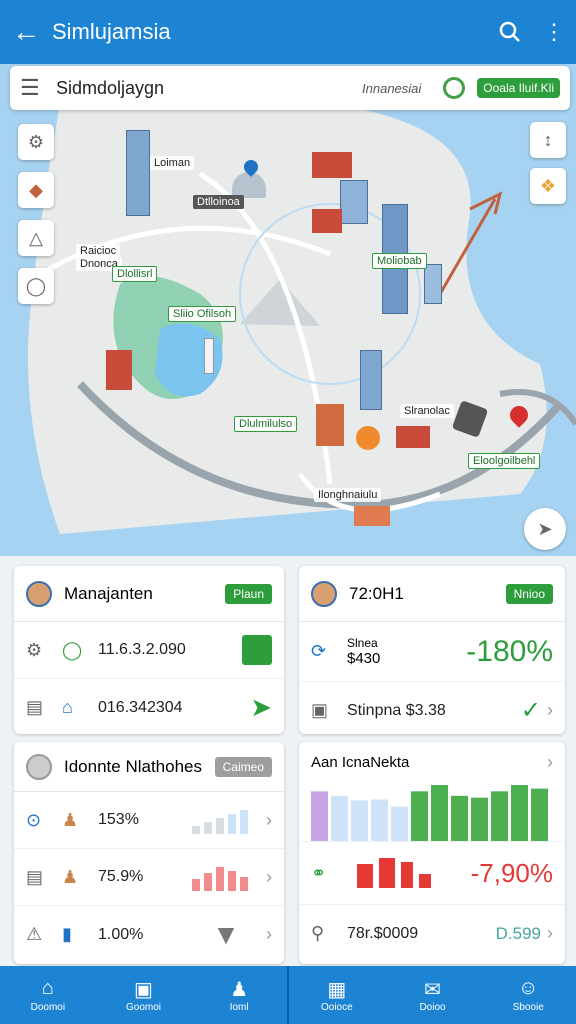 Image resolution: width=576 pixels, height=1024 pixels. I want to click on card-title: 72:0H1, so click(376, 593).